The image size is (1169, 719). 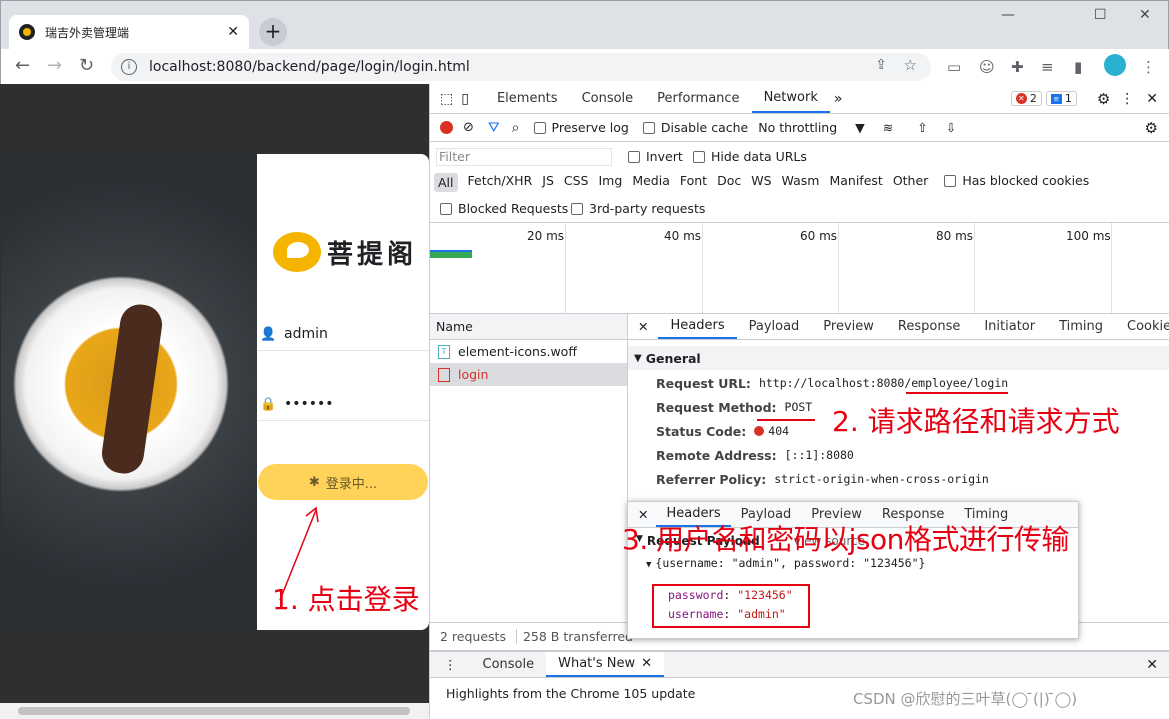 What do you see at coordinates (730, 595) in the screenshot?
I see `payload-password-row: password: "123456"` at bounding box center [730, 595].